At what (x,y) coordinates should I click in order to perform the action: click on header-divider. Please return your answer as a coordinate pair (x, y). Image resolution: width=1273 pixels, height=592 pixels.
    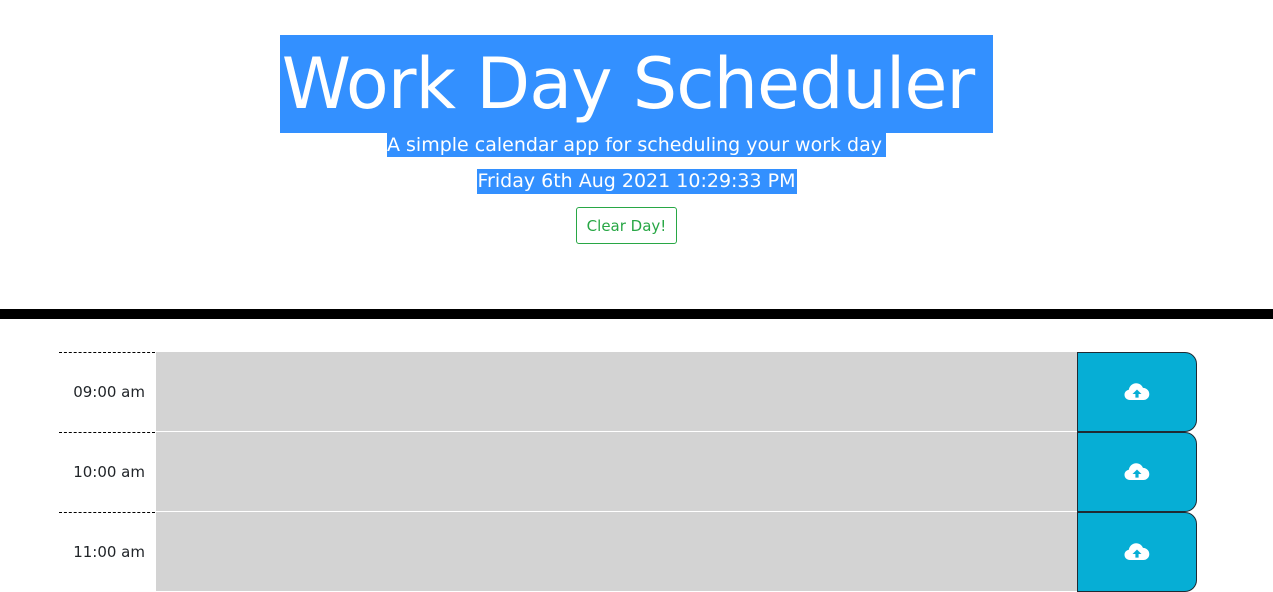
    Looking at the image, I should click on (636, 314).